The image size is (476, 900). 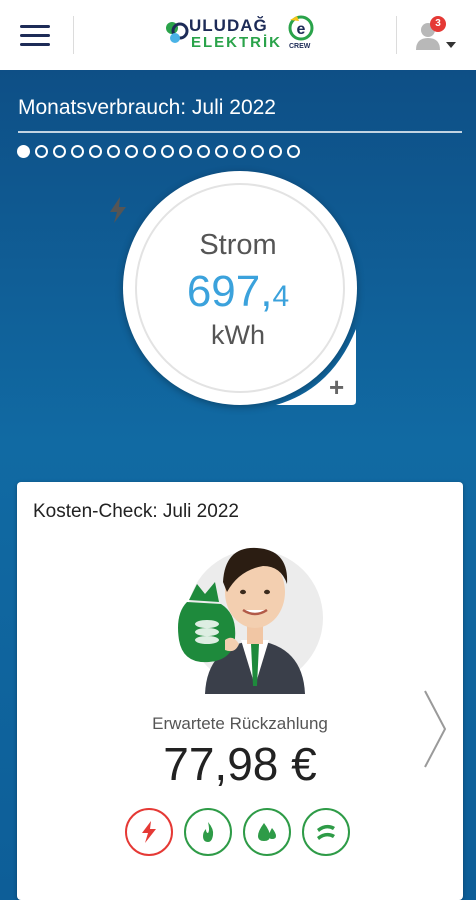 I want to click on electricity-button, so click(x=149, y=832).